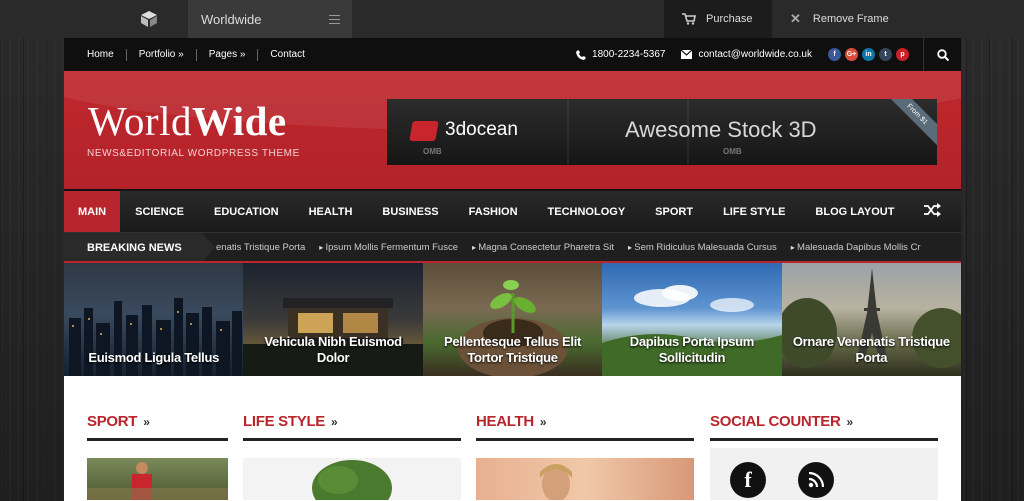 The width and height of the screenshot is (1024, 501). Describe the element at coordinates (260, 247) in the screenshot. I see `ticker-item: enatis Tristique Porta` at that location.